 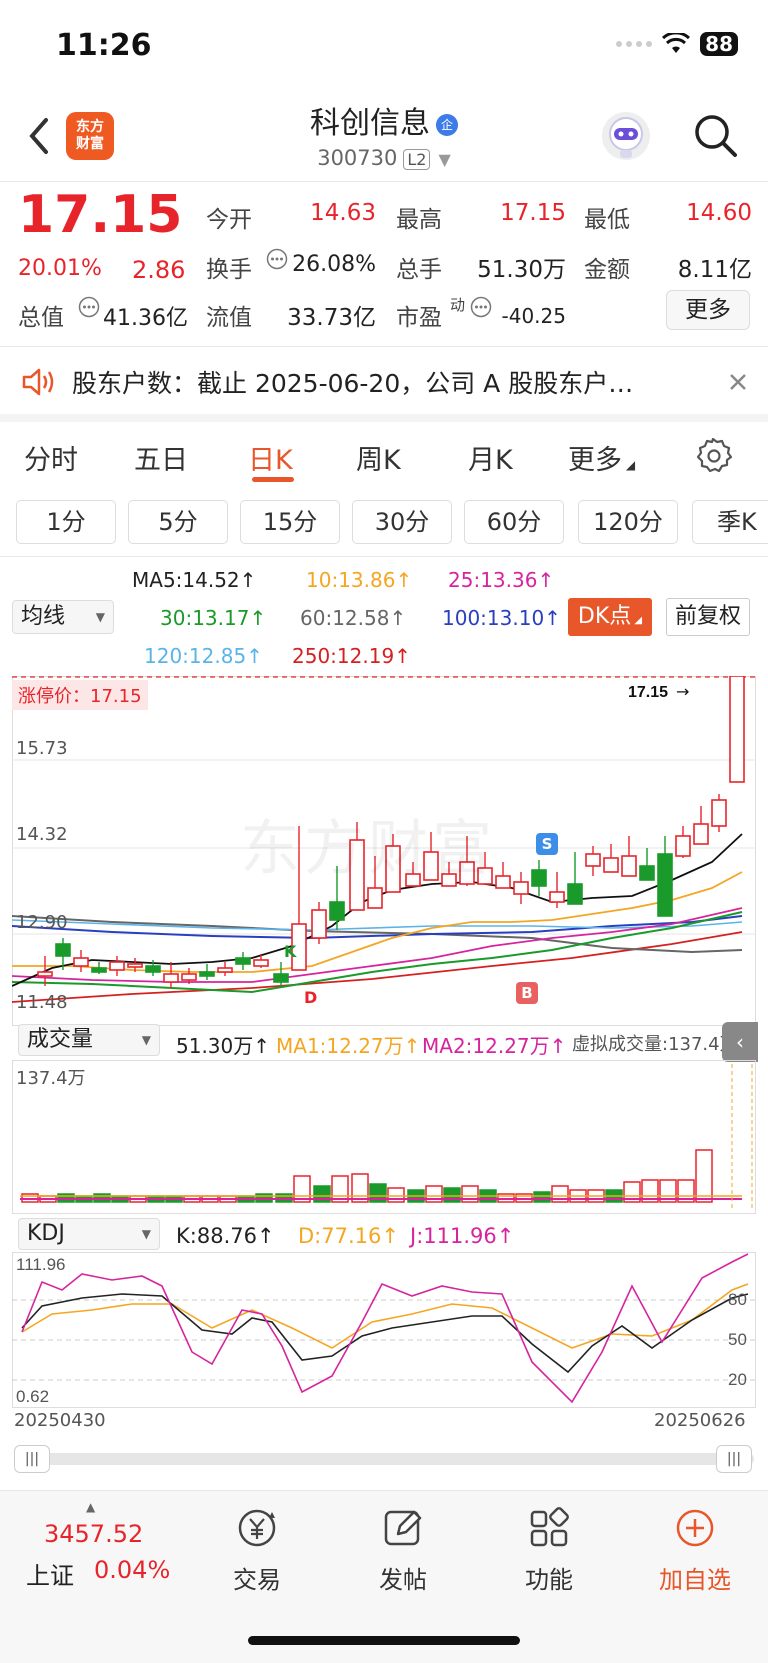 I want to click on stock-code-row: 300730 L2 ▼, so click(x=384, y=158).